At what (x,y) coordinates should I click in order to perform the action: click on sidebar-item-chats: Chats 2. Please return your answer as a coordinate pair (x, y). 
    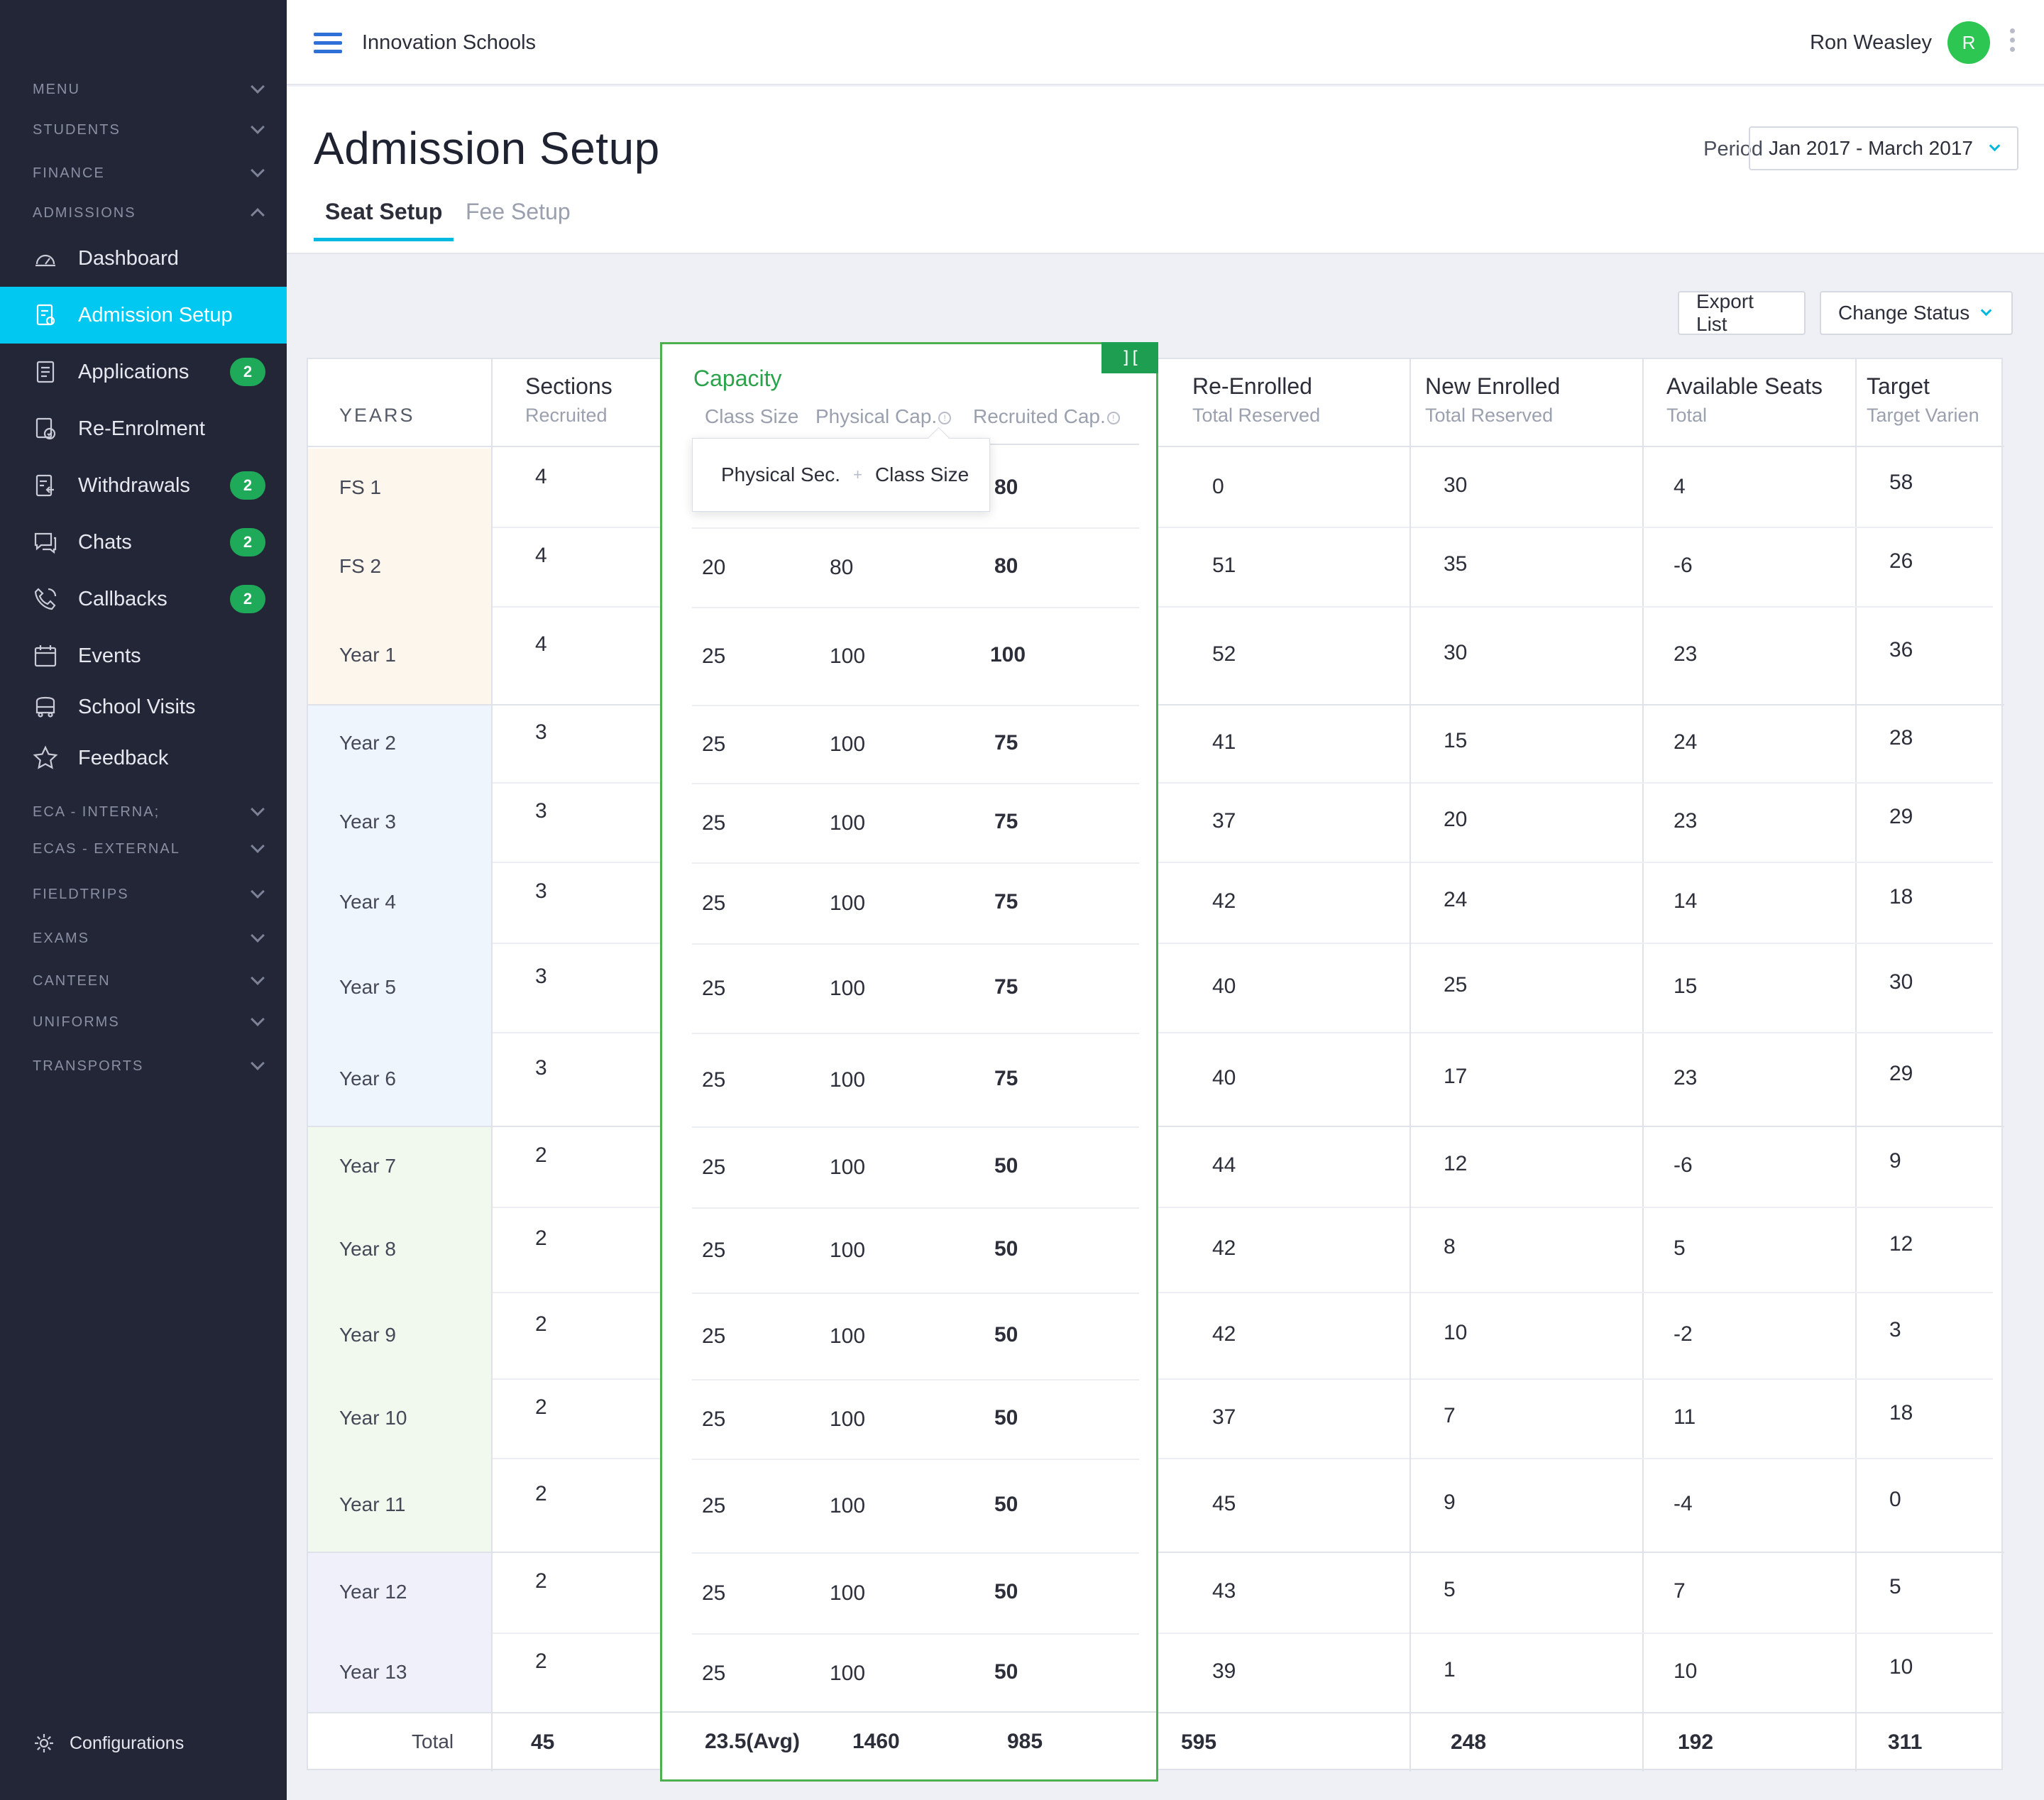
    Looking at the image, I should click on (143, 542).